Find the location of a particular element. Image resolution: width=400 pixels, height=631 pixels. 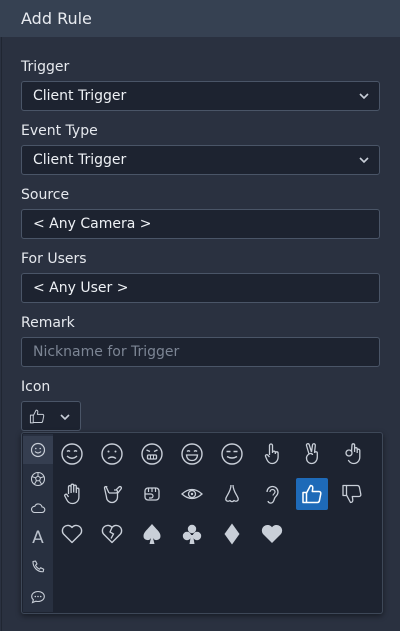

trigger-label: Trigger is located at coordinates (45, 67).